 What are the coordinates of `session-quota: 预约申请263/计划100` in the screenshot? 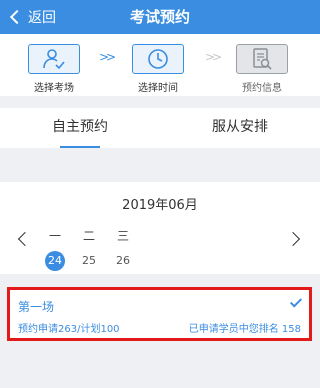 It's located at (69, 329).